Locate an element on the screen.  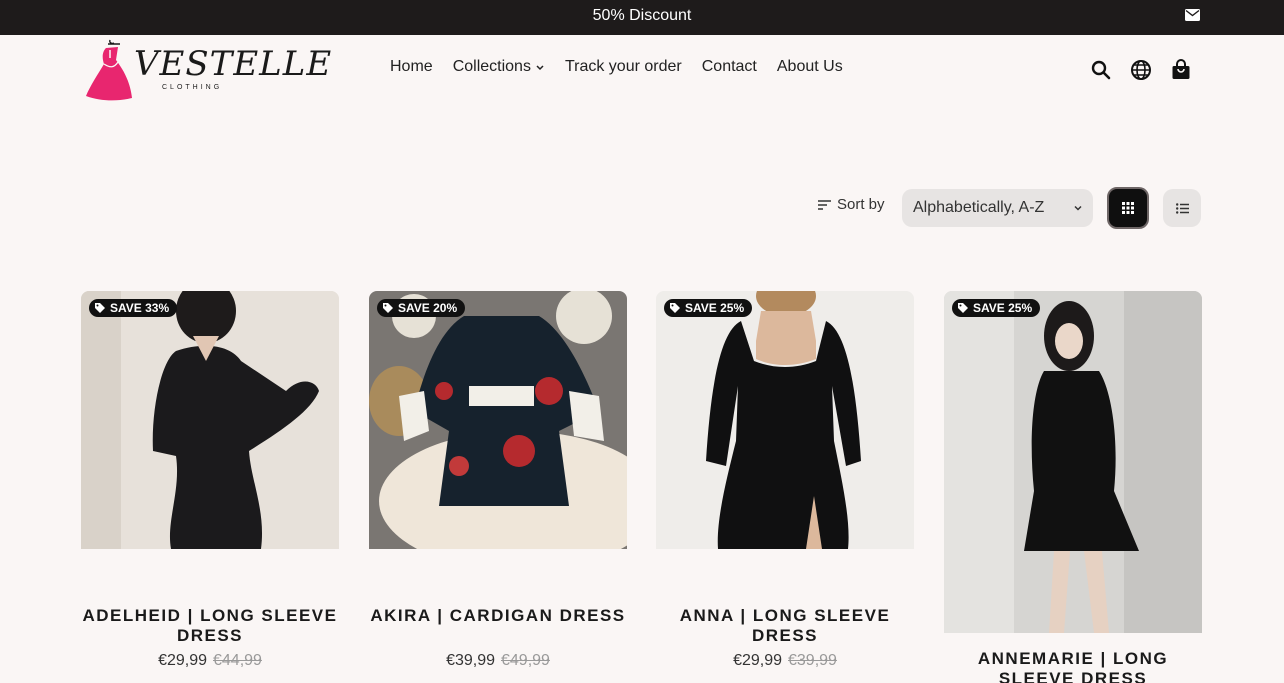
list-view-button is located at coordinates (1182, 208).